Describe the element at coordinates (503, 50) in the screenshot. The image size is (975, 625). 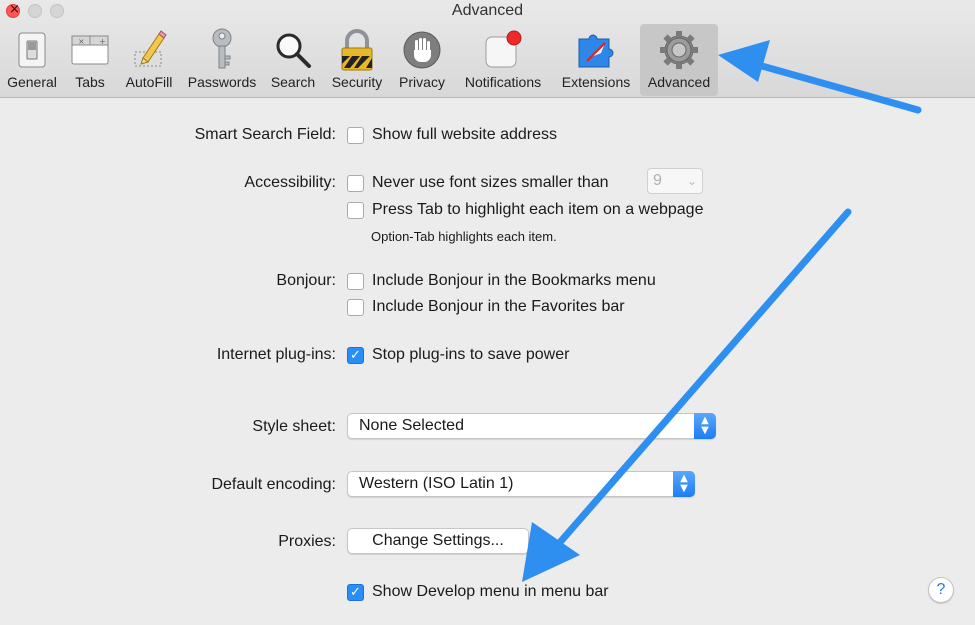
I see `notification-badge-icon` at that location.